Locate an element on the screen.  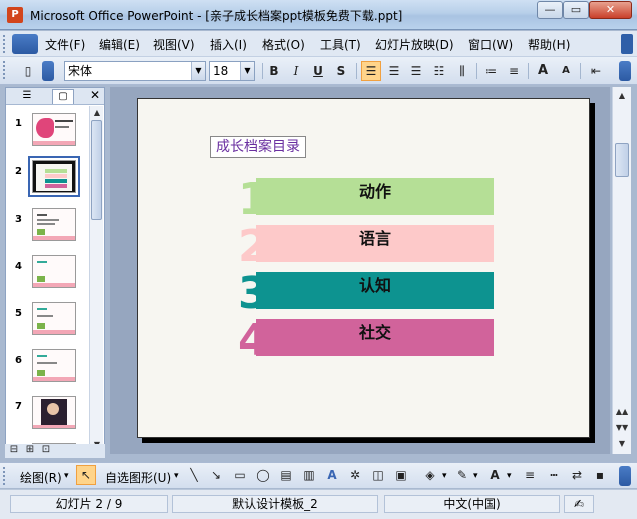
line-tool-icon: ╲ is located at coordinates (194, 475).